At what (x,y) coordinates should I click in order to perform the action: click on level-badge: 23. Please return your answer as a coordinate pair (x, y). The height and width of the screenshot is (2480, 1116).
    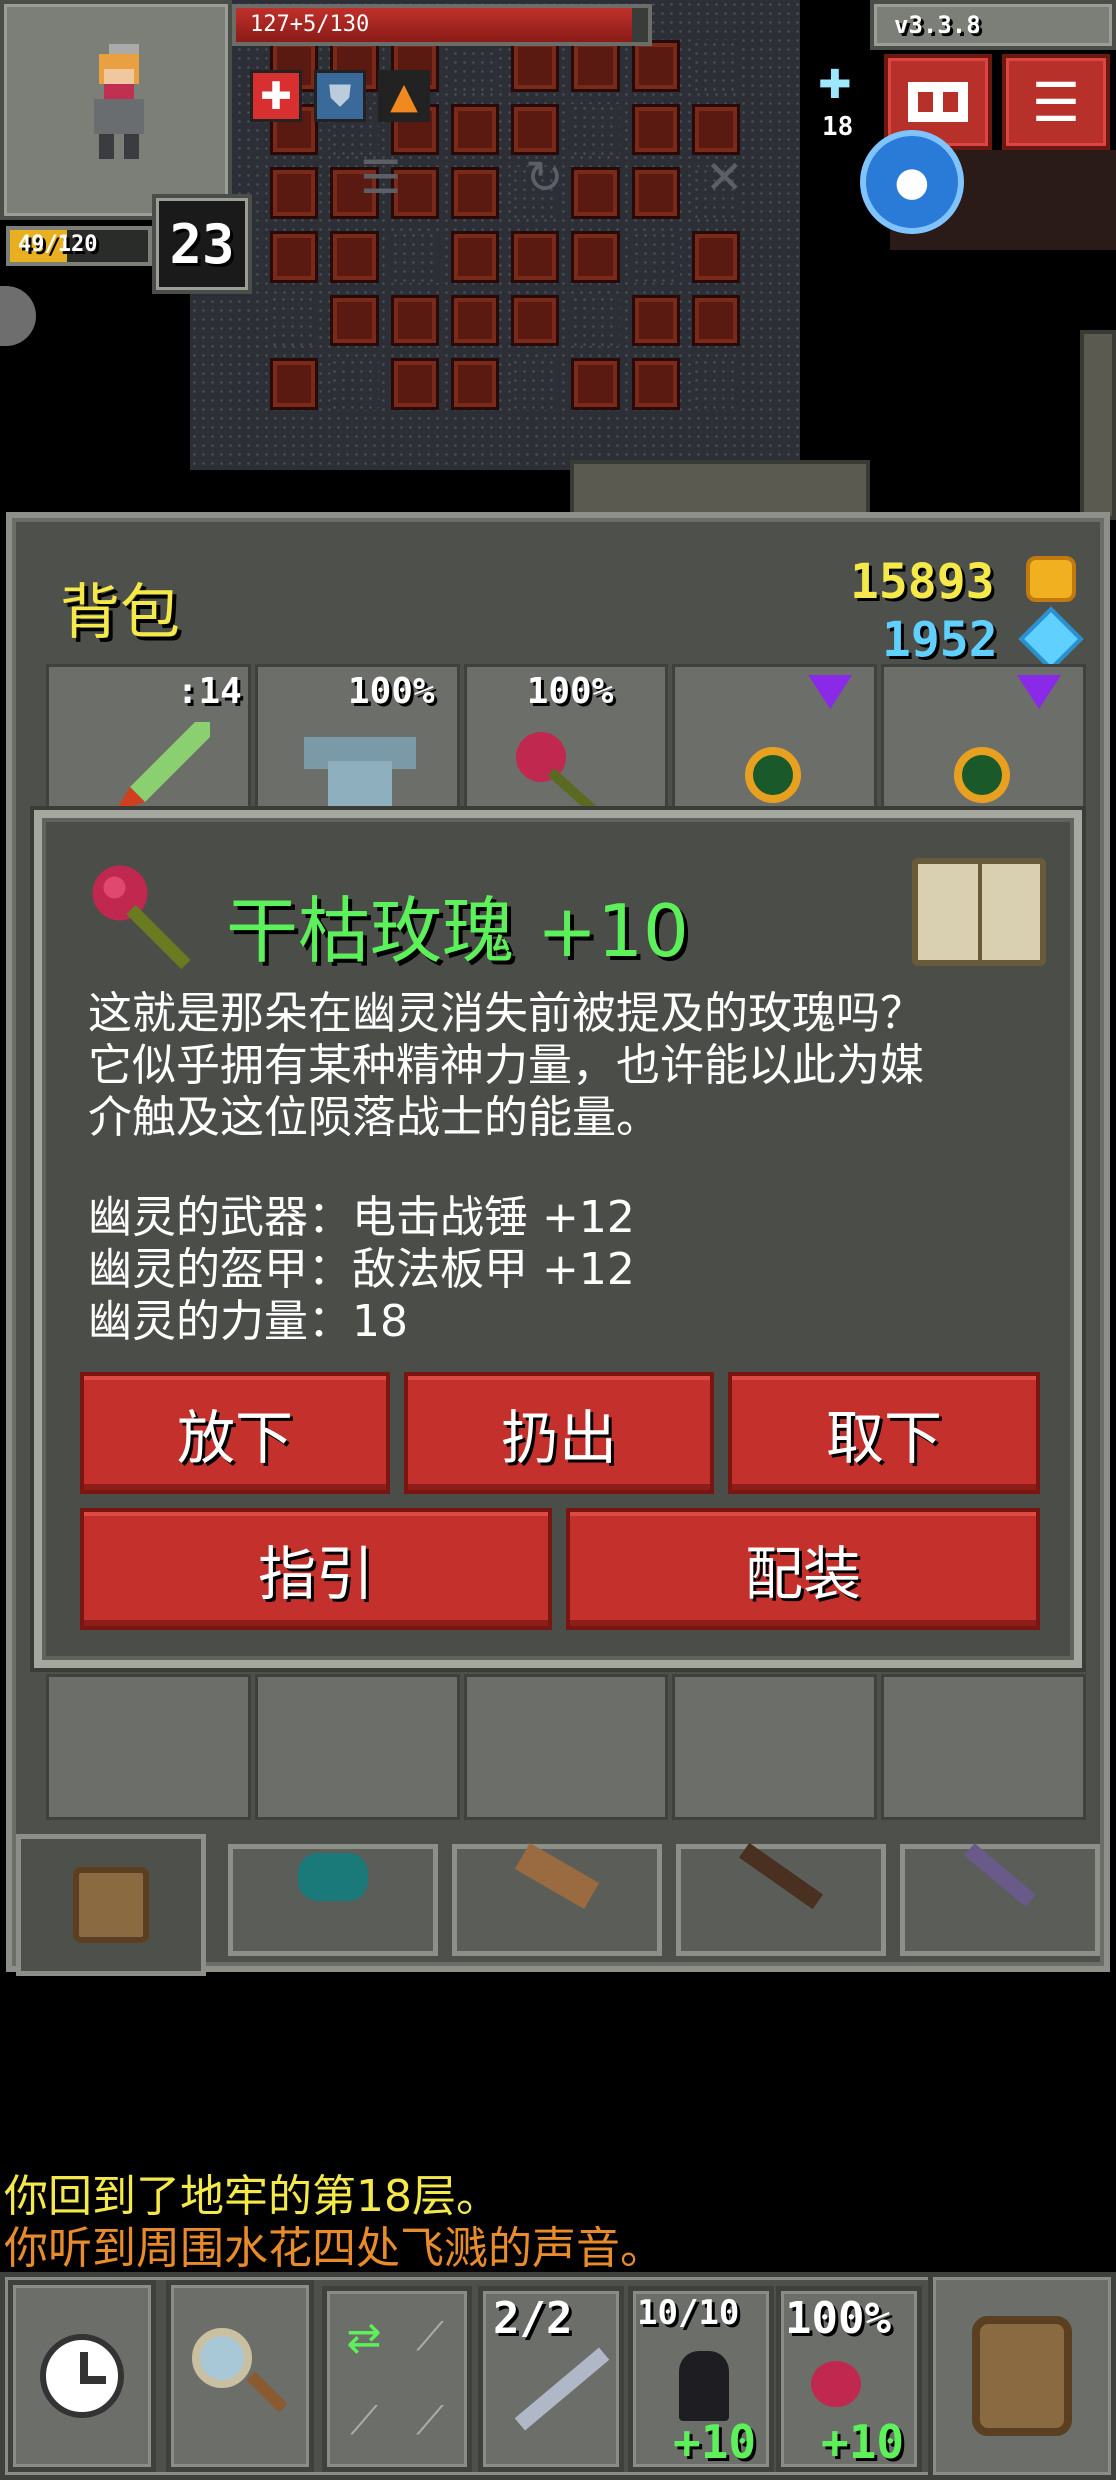
    Looking at the image, I should click on (202, 244).